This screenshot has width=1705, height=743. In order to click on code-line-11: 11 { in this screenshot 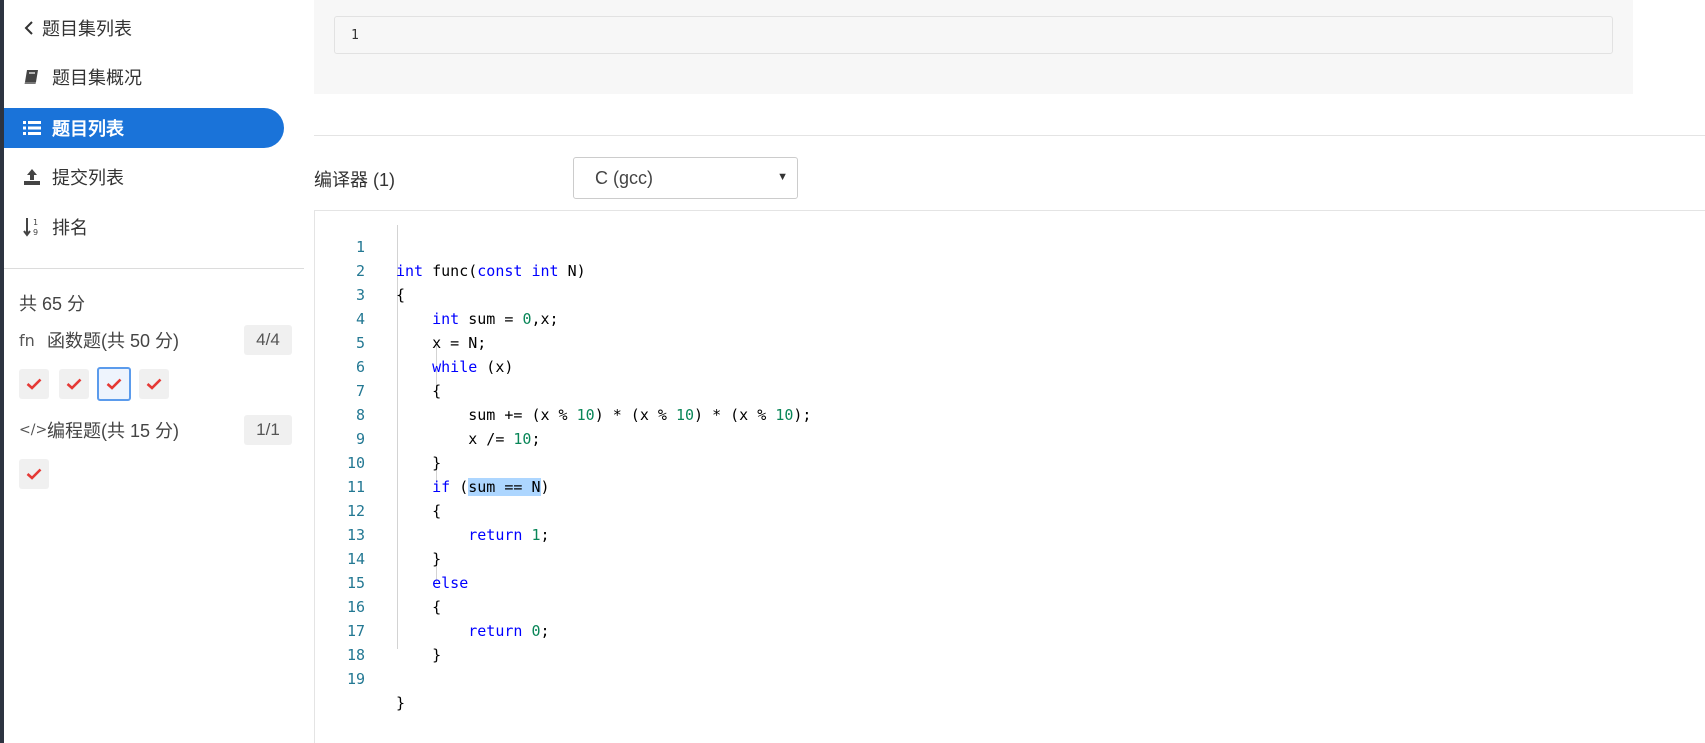, I will do `click(965, 485)`.